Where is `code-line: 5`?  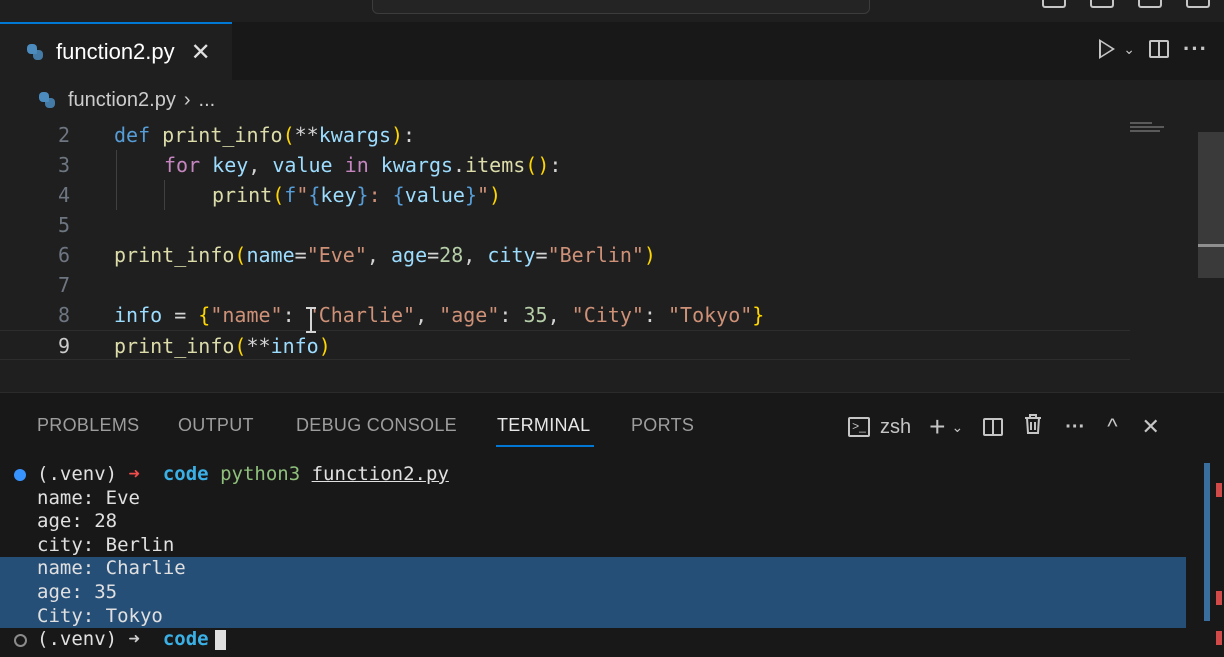
code-line: 5 is located at coordinates (565, 225).